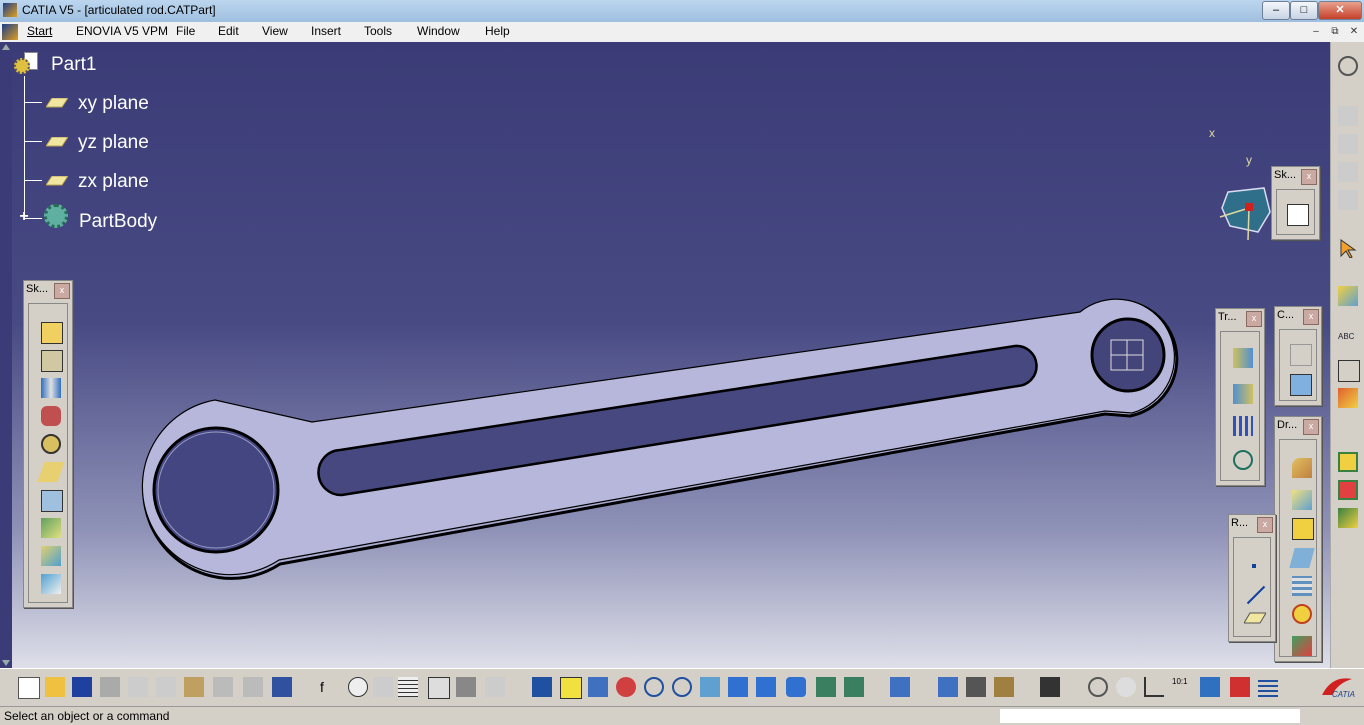 Image resolution: width=1364 pixels, height=725 pixels. I want to click on anchor-icon, so click(1301, 385).